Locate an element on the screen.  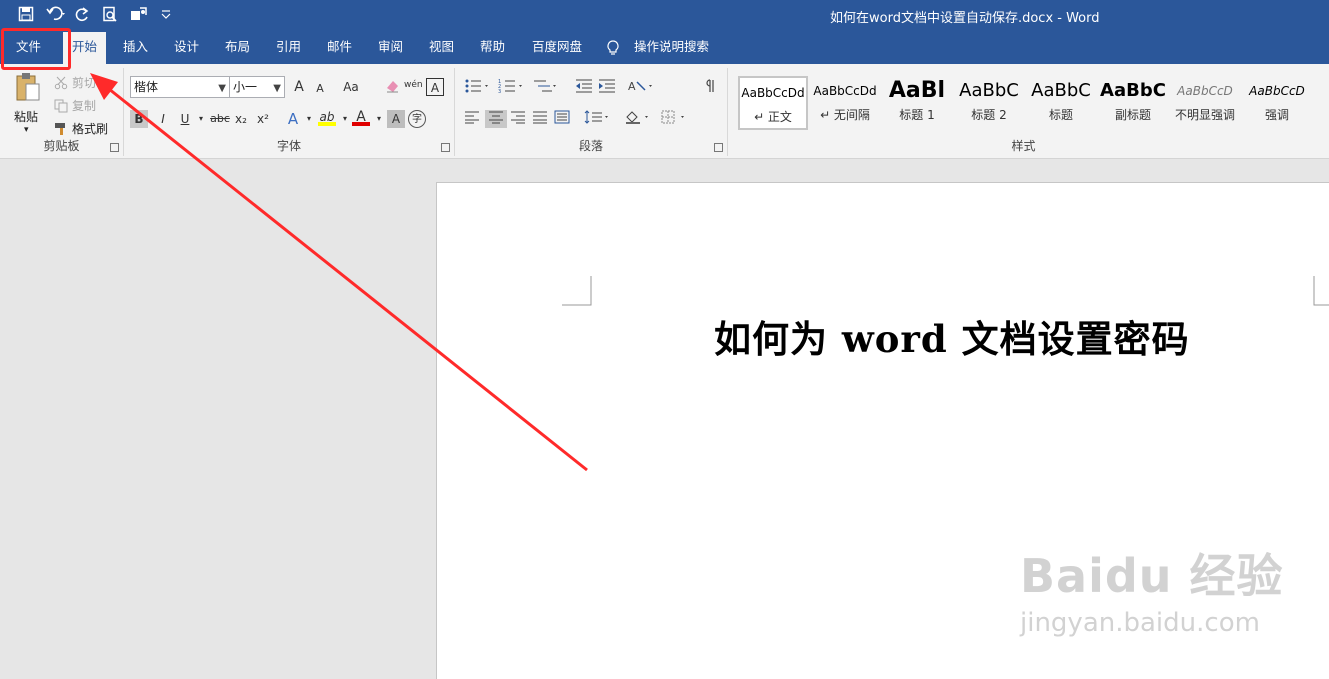
font-size-value: 小一 is located at coordinates (245, 87).